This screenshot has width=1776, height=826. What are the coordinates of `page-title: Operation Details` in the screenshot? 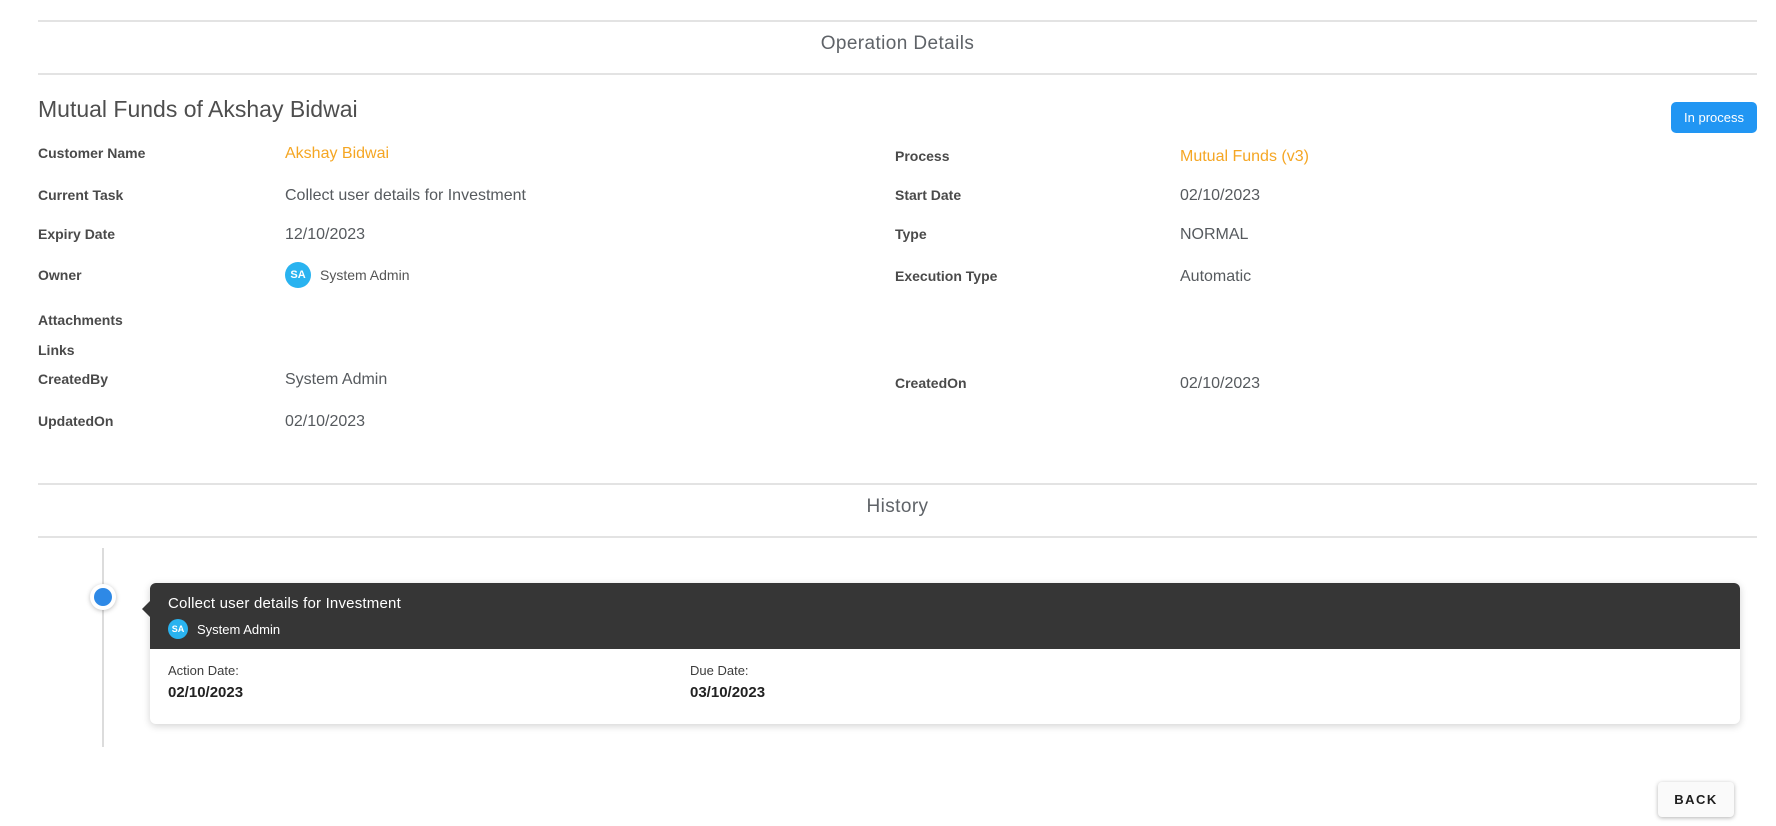 It's located at (897, 43).